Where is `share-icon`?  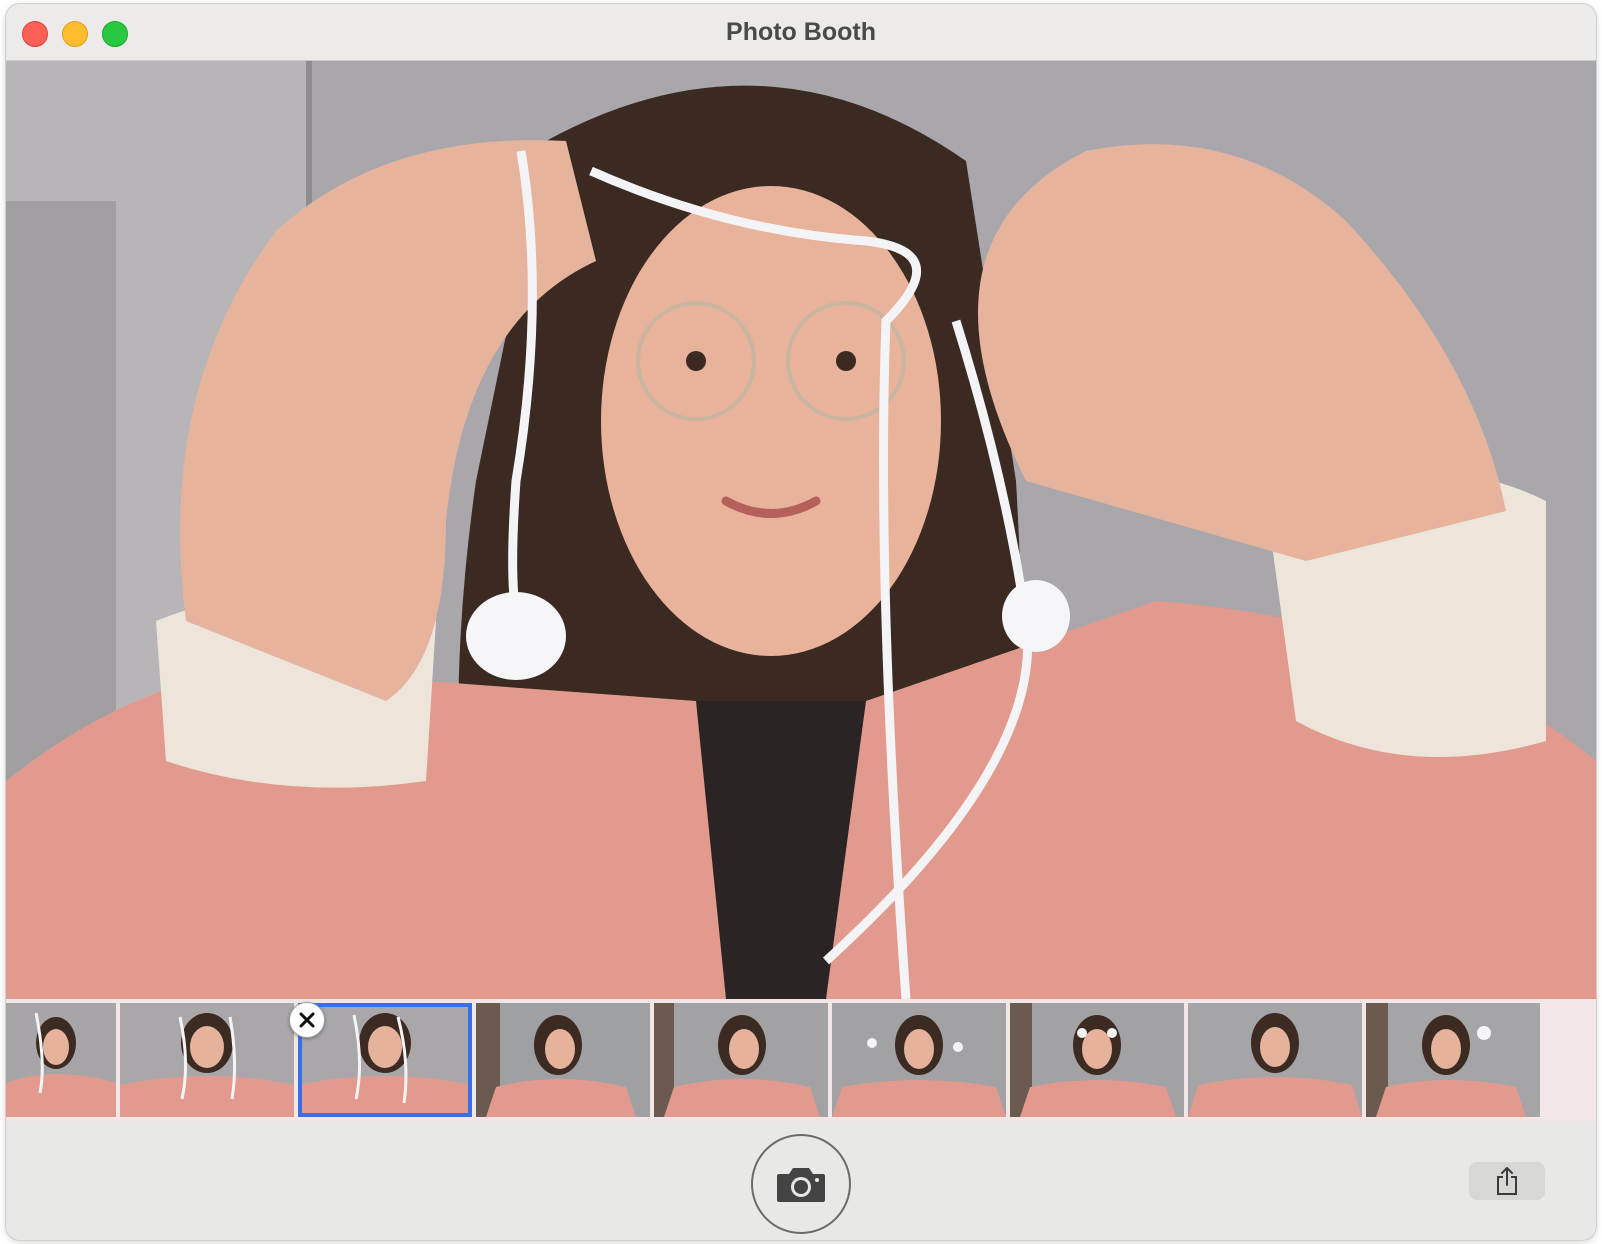
share-icon is located at coordinates (1507, 1181).